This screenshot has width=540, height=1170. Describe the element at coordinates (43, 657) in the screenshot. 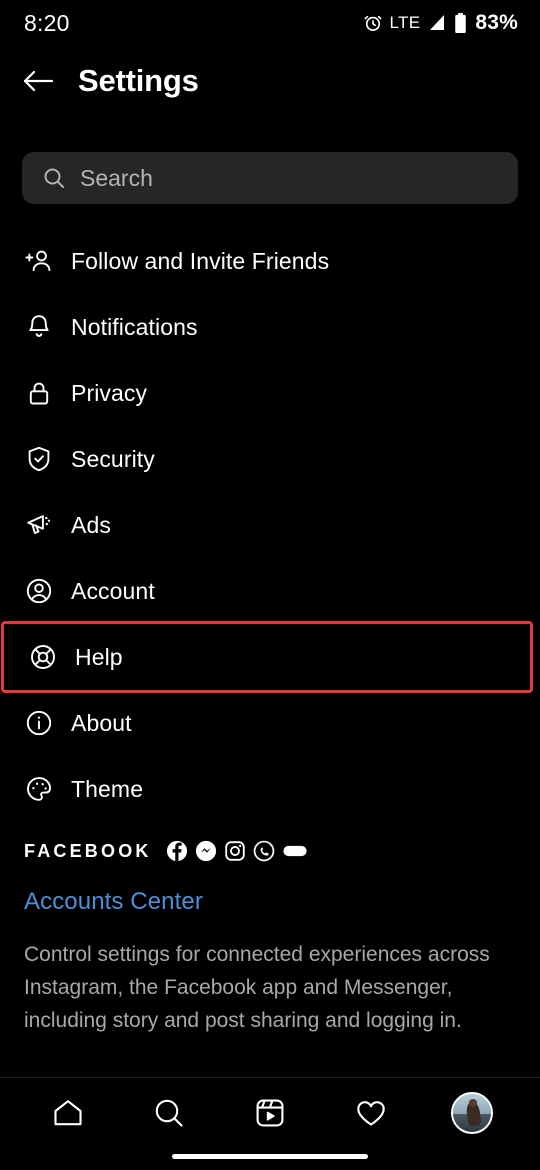

I see `lifebuoy-icon` at that location.